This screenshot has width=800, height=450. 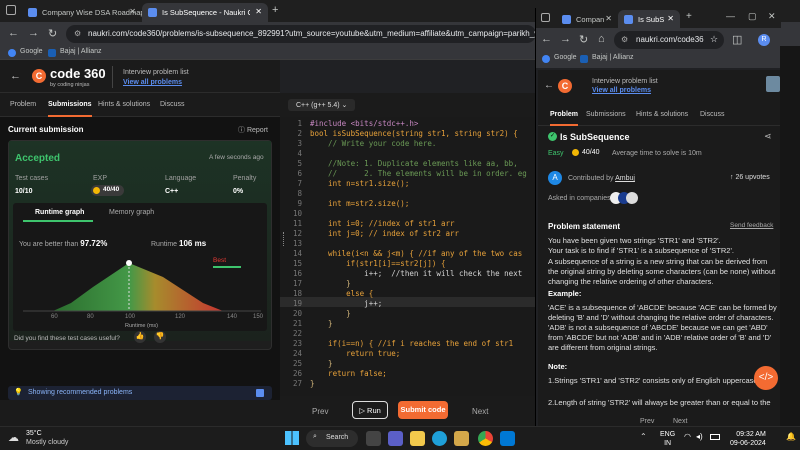 I want to click on tab-company-roadmap: Company Wise DSA Roadmap ✕, so click(x=82, y=12).